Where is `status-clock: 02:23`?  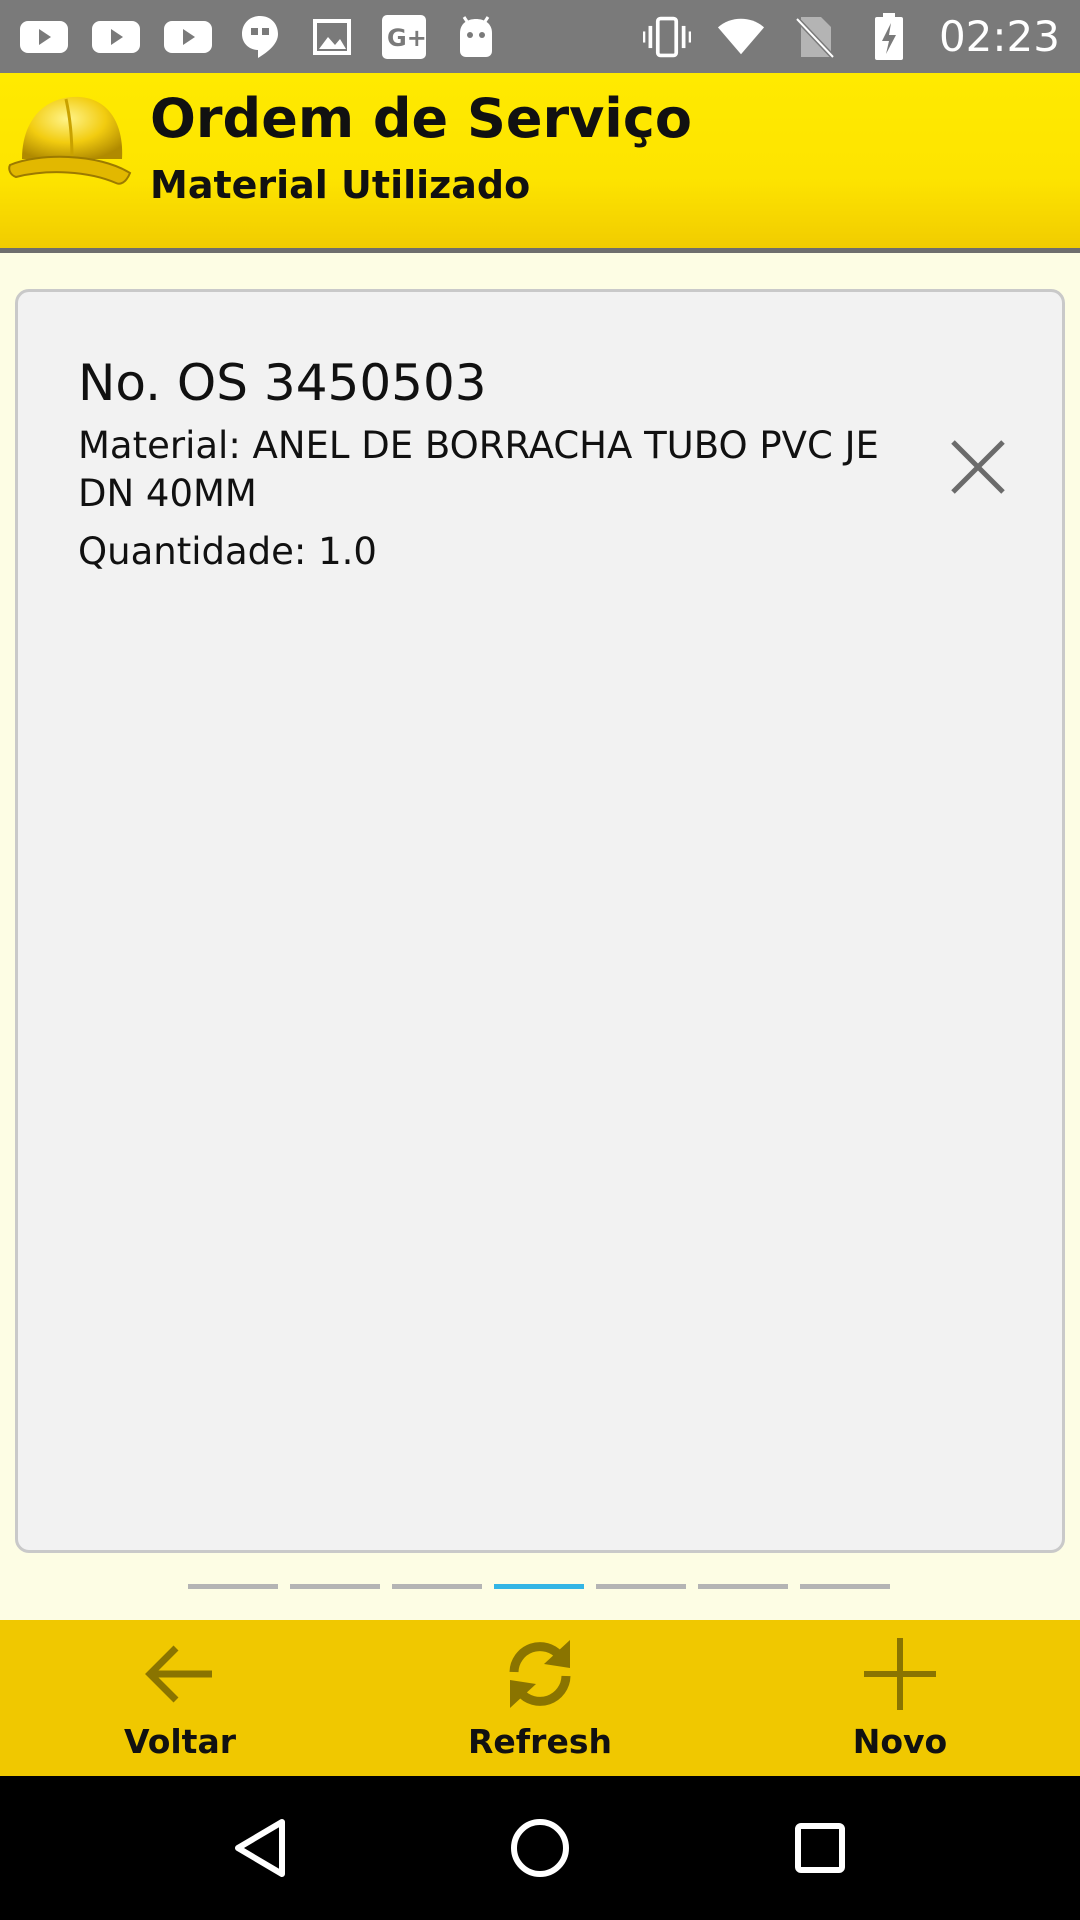 status-clock: 02:23 is located at coordinates (999, 36).